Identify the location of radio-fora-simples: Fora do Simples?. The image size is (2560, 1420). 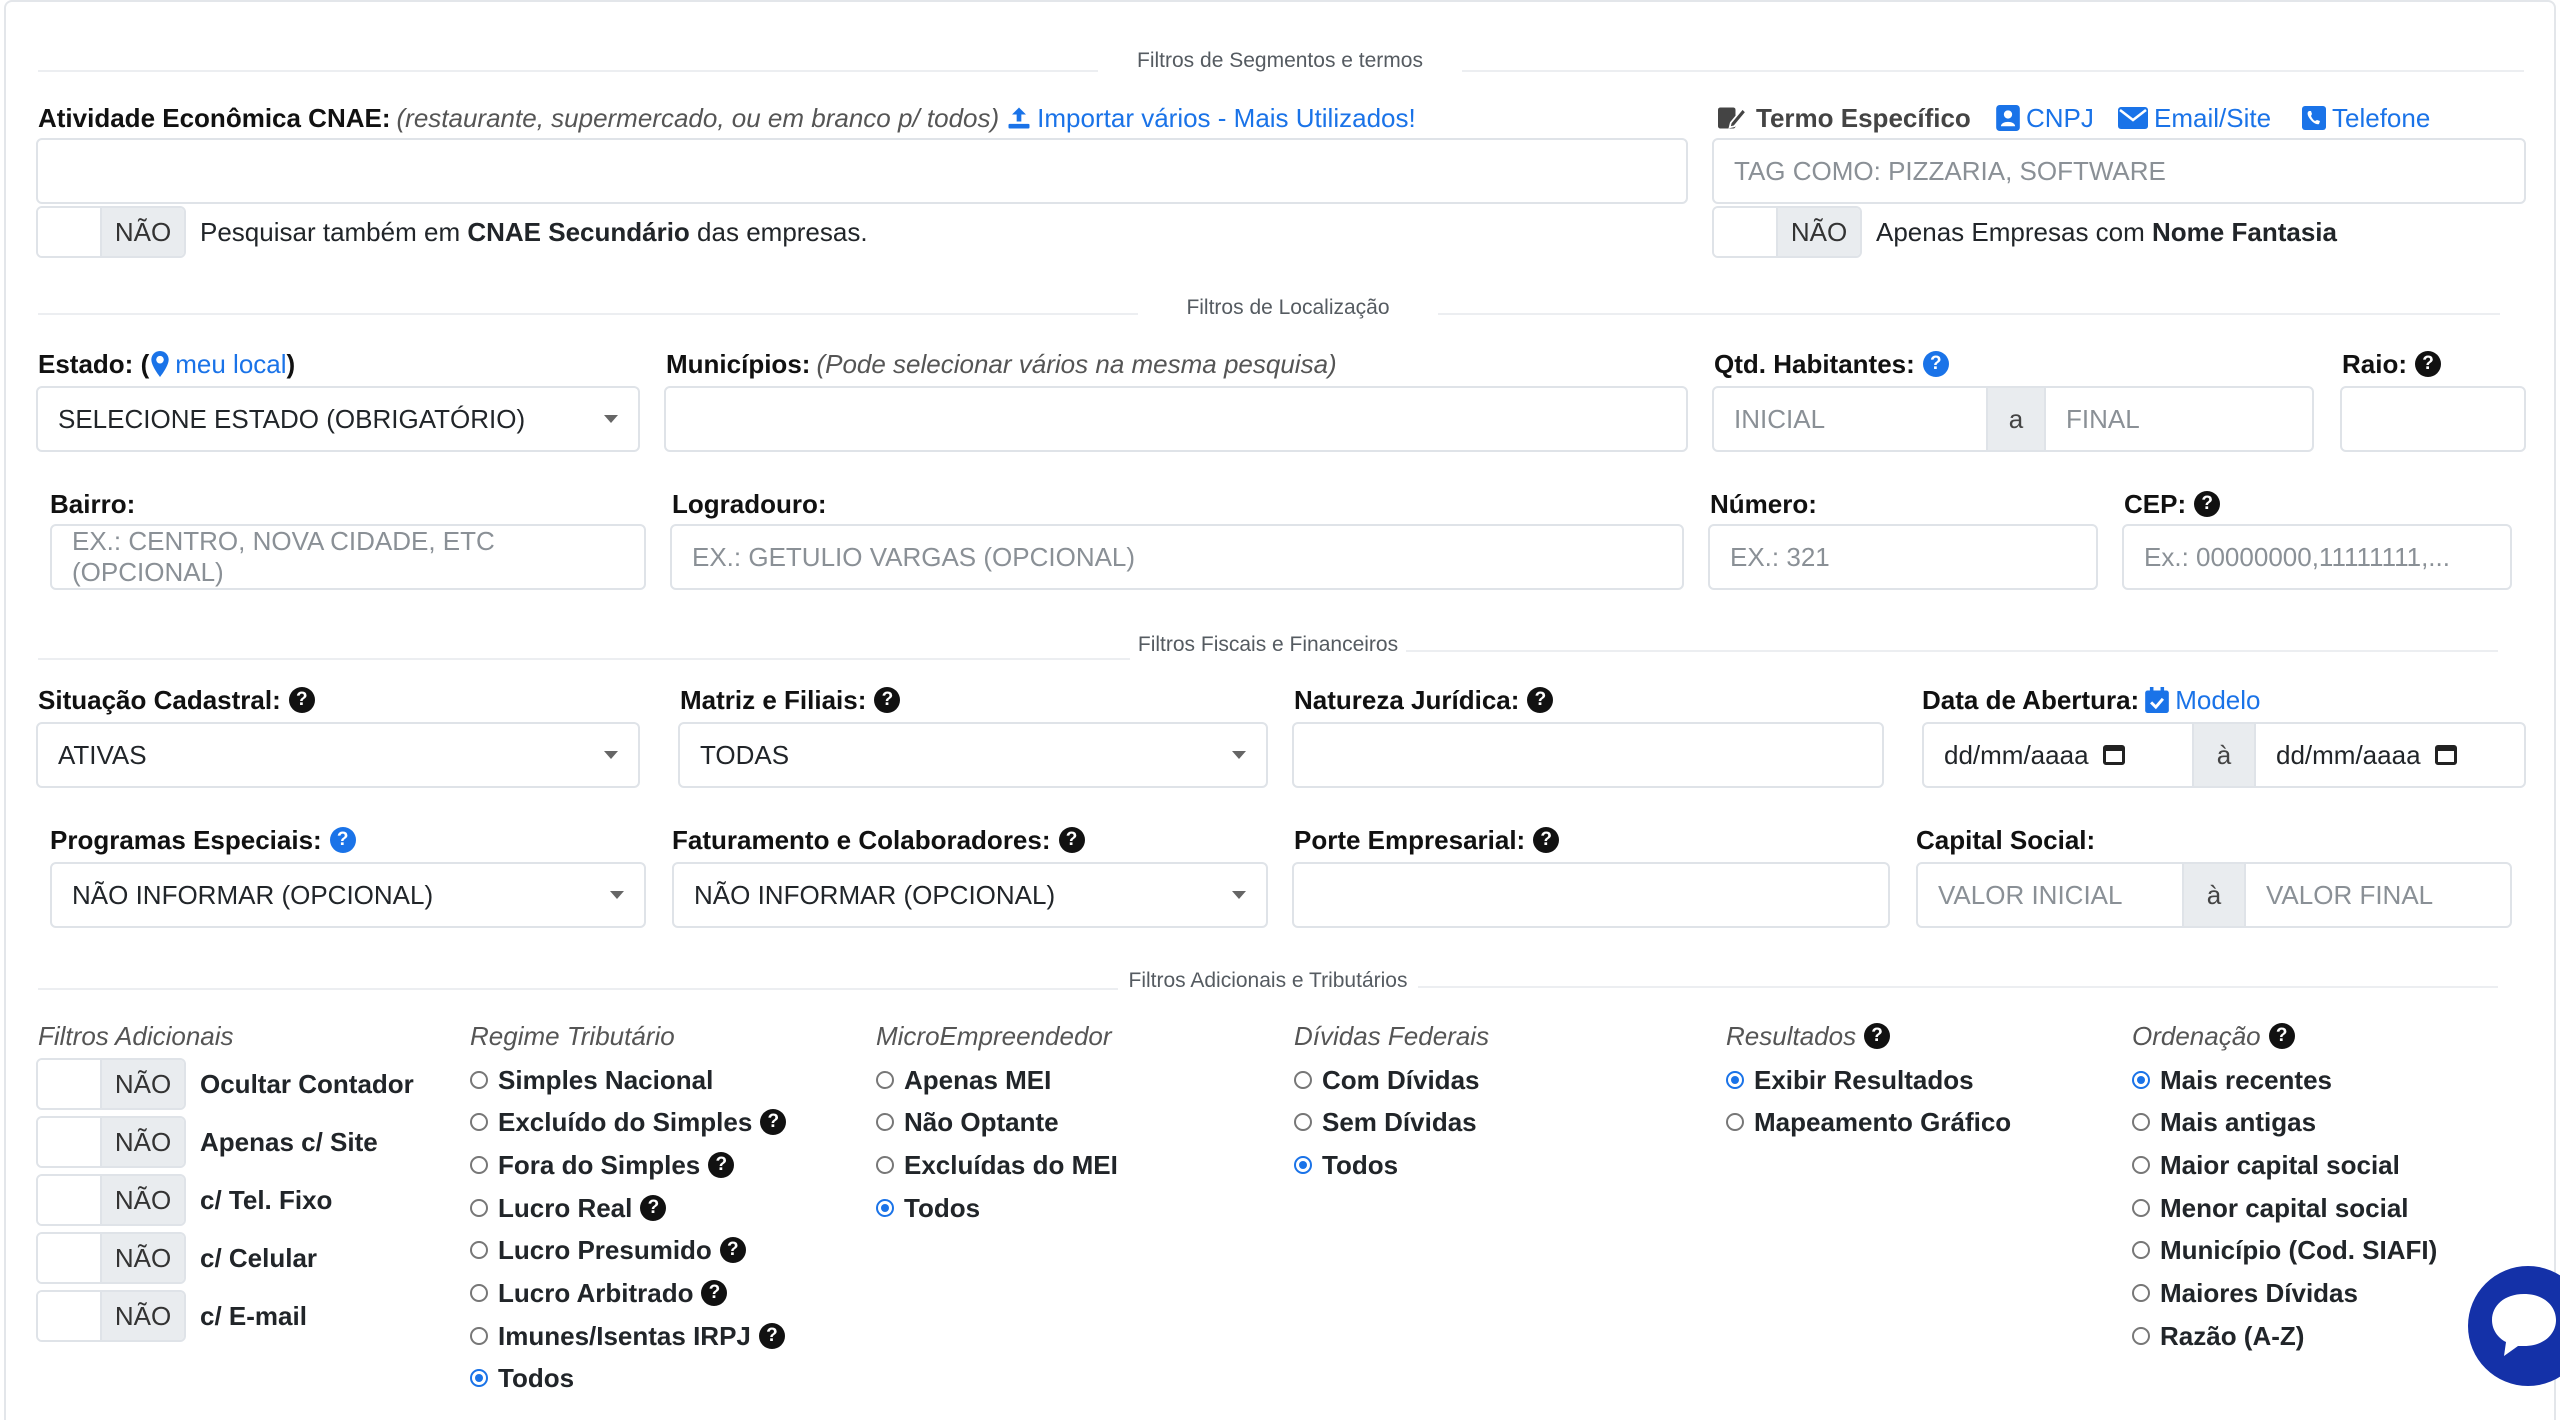
(602, 1165).